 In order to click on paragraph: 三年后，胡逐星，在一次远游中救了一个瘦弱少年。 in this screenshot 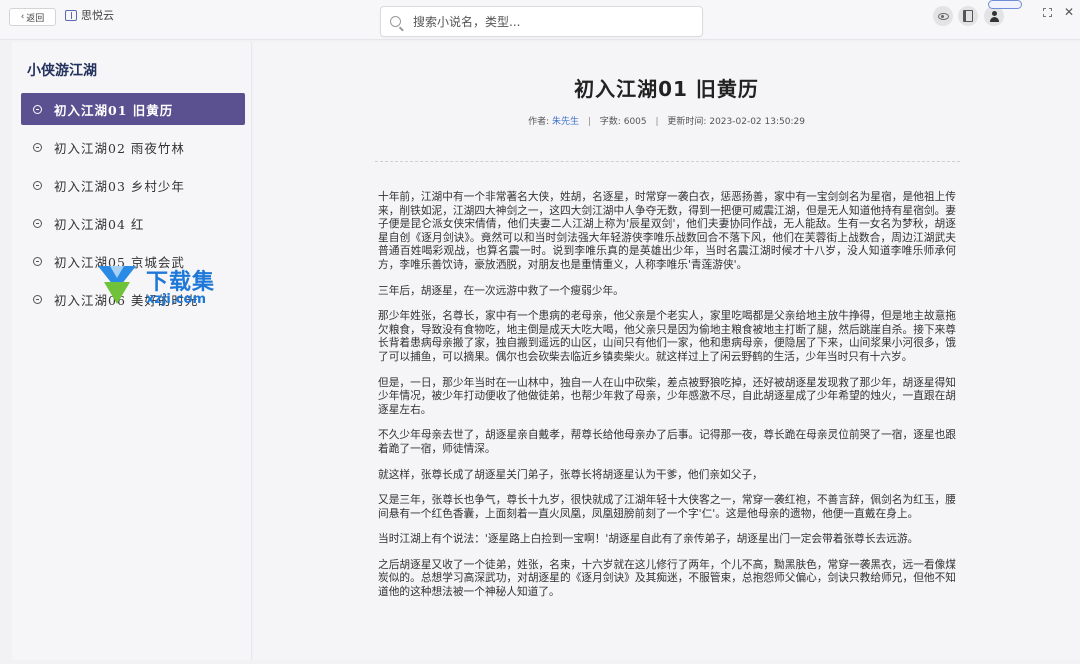, I will do `click(501, 290)`.